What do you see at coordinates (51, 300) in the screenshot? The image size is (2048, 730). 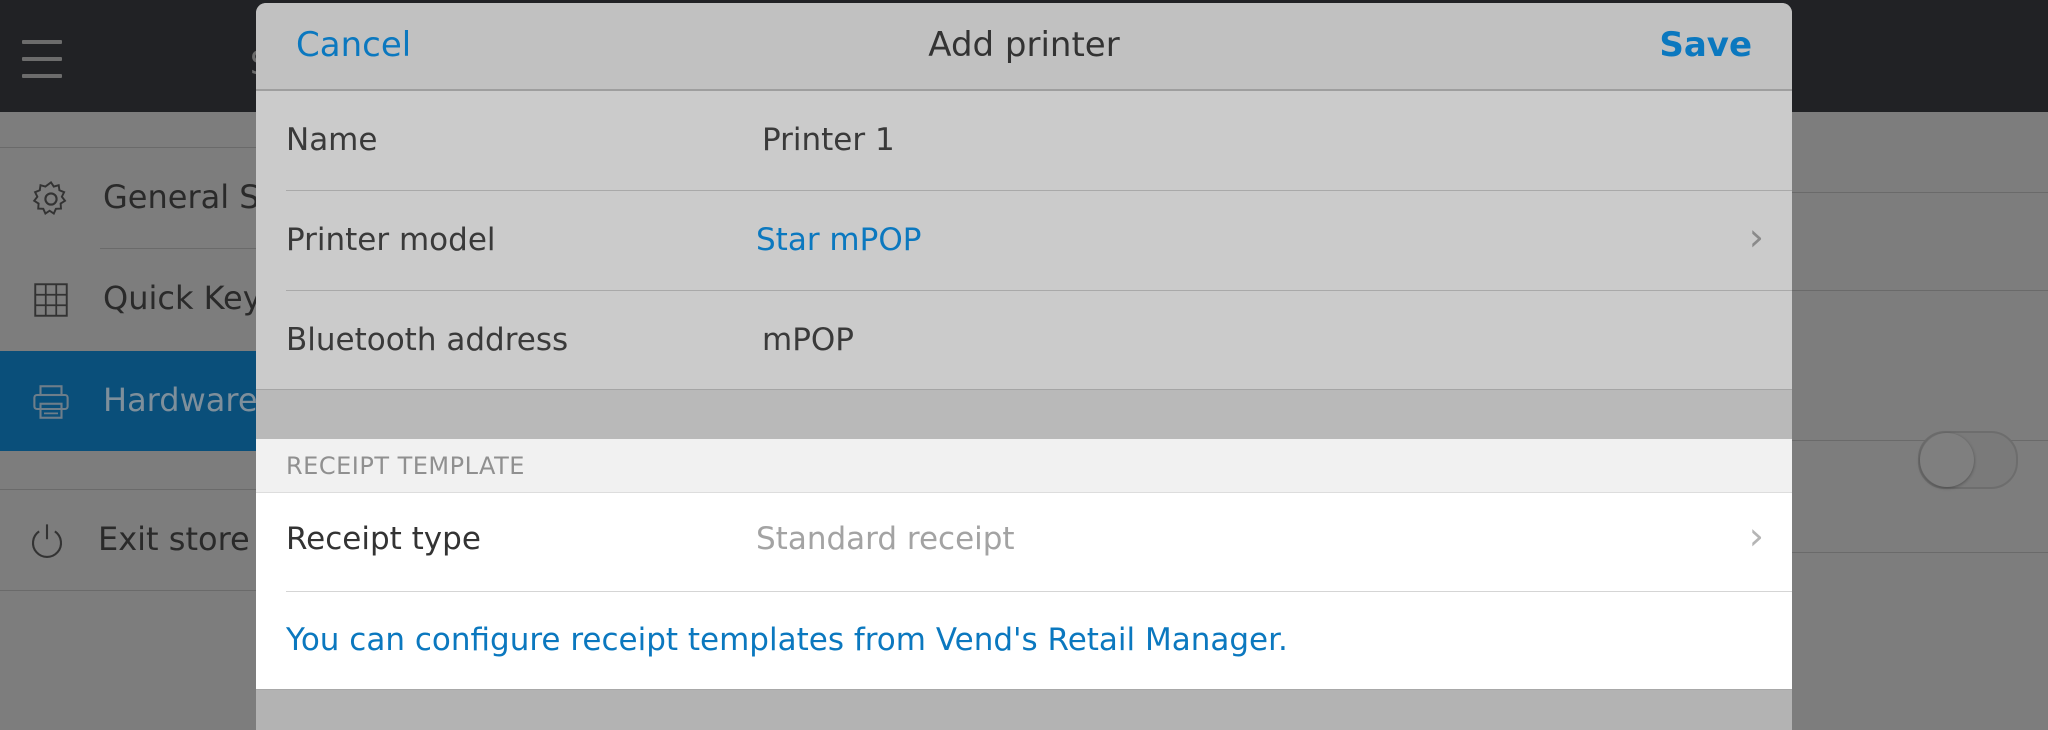 I see `grid-icon` at bounding box center [51, 300].